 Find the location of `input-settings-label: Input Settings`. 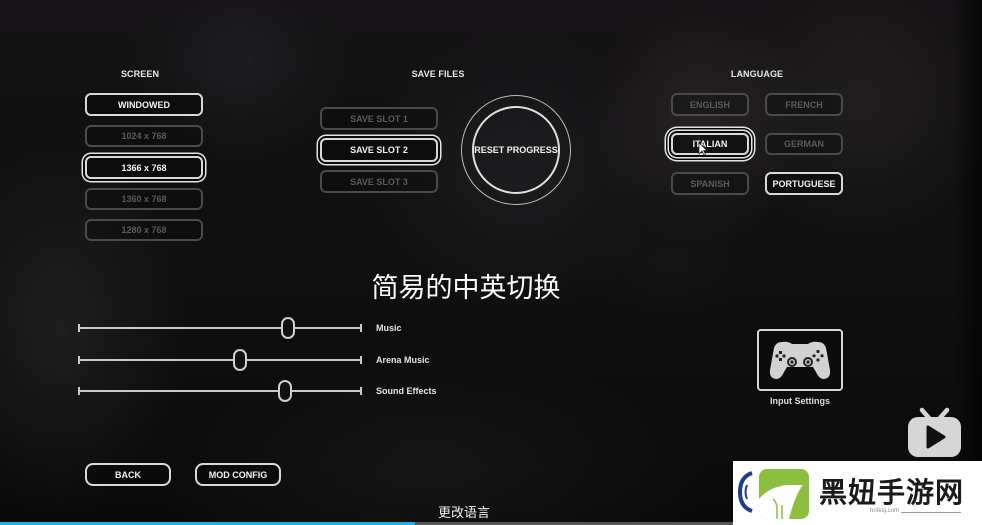

input-settings-label: Input Settings is located at coordinates (800, 401).